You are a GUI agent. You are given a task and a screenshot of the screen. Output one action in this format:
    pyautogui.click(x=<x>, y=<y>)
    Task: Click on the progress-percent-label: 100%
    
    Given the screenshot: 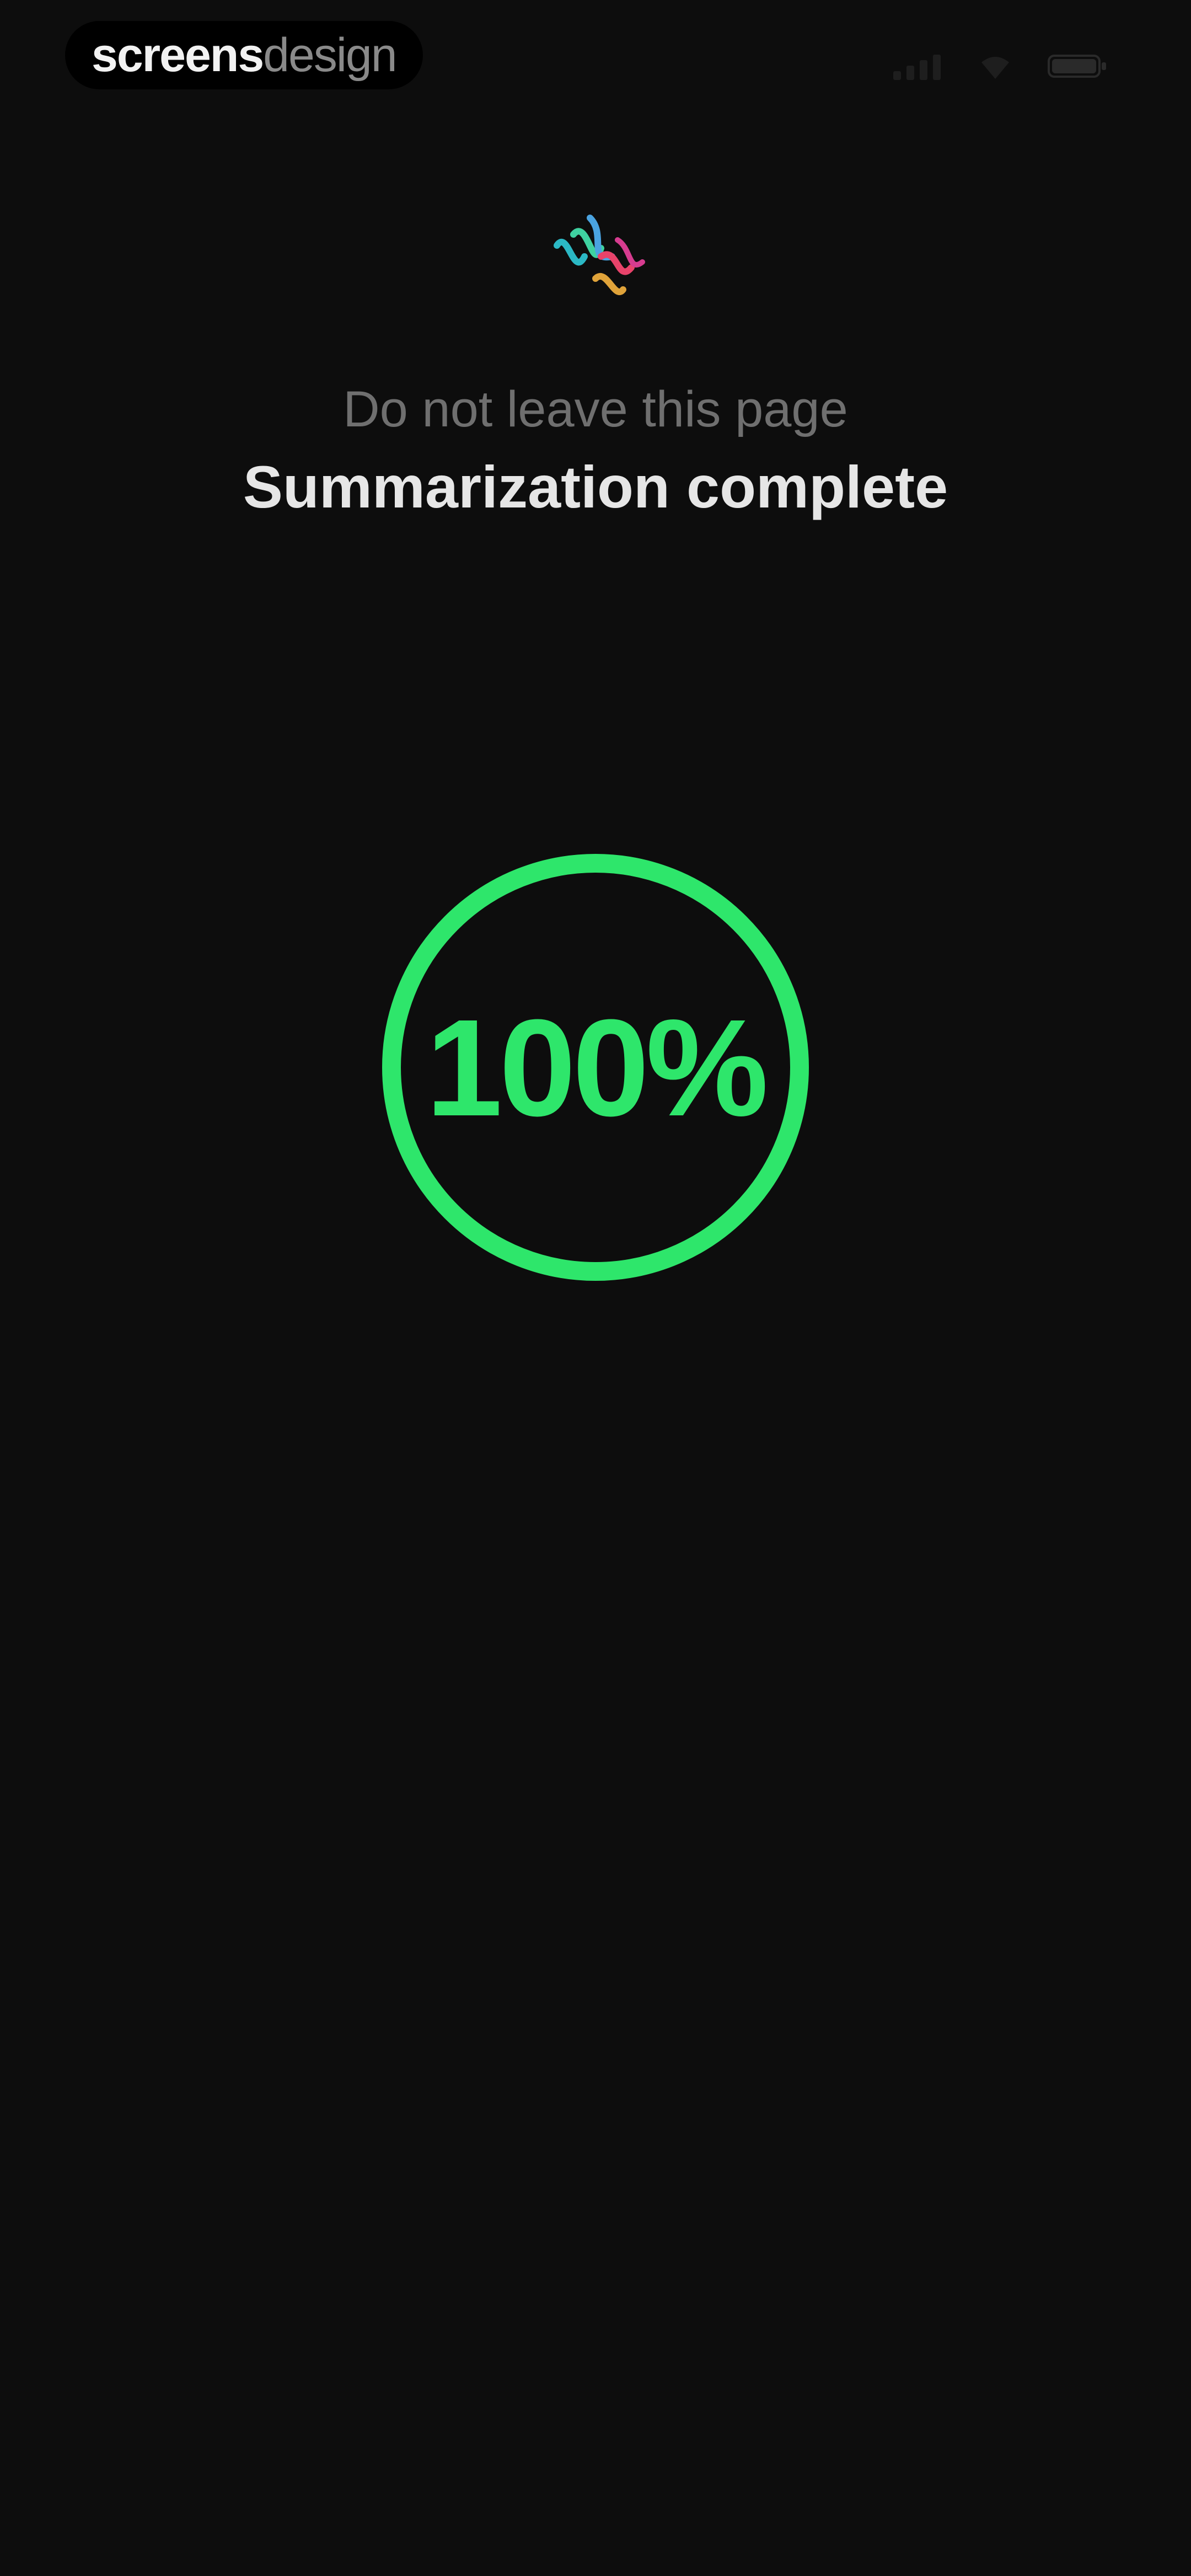 What is the action you would take?
    pyautogui.click(x=597, y=1067)
    